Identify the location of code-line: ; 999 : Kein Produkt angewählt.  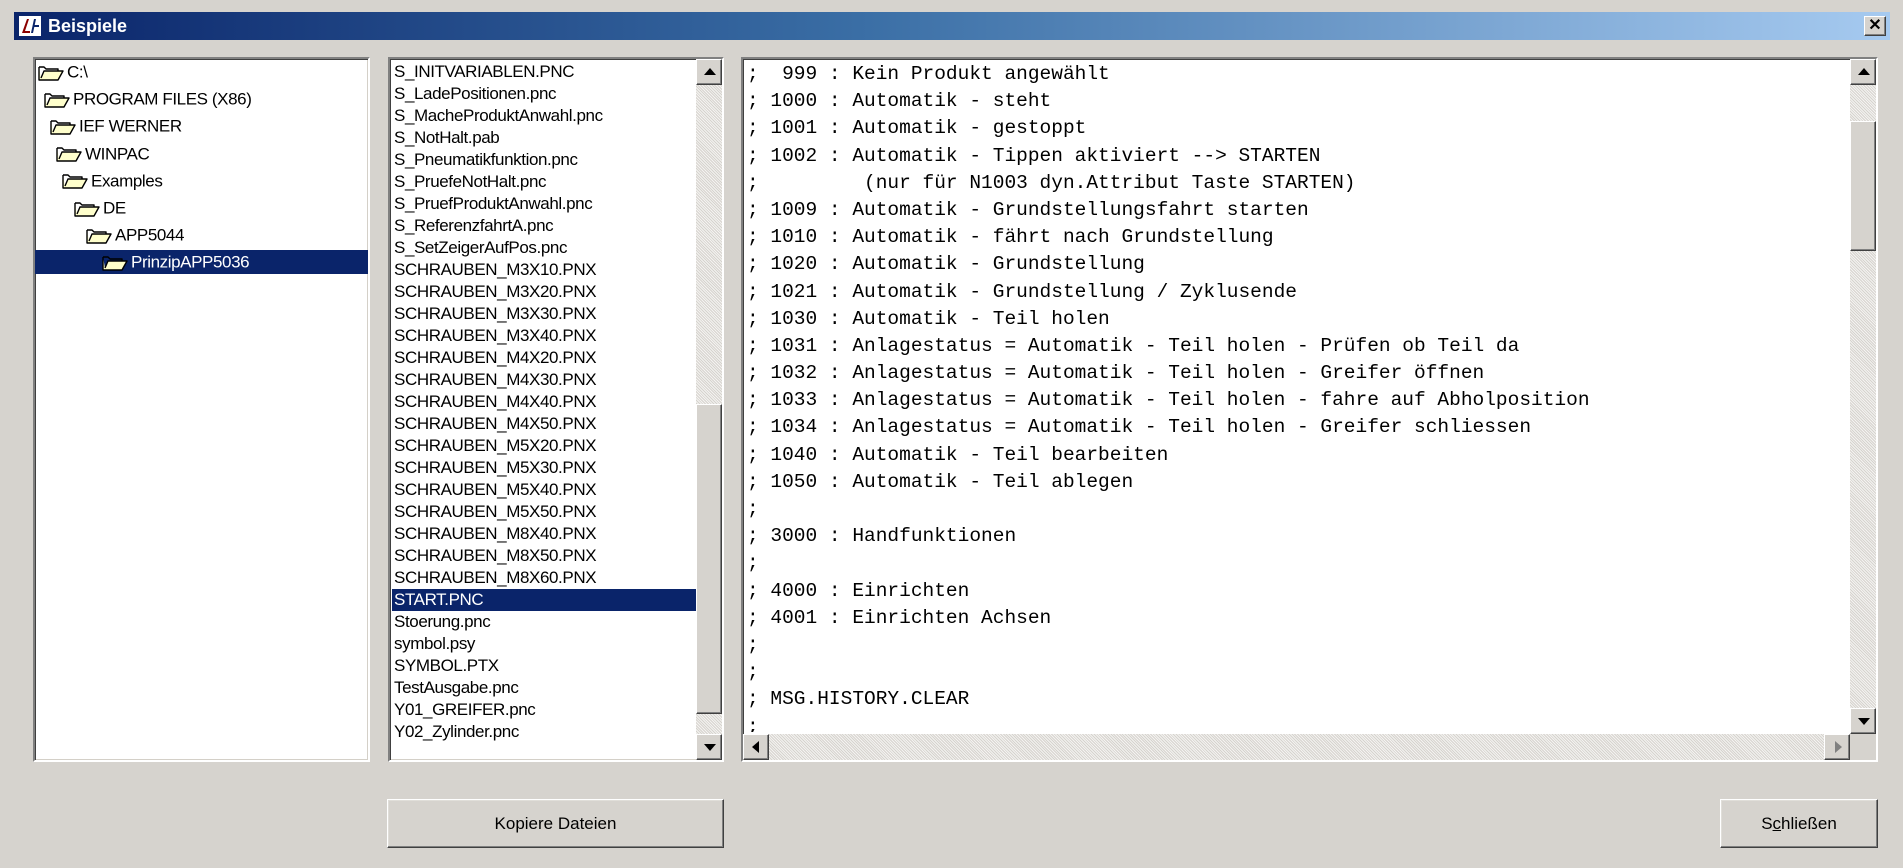
(928, 74).